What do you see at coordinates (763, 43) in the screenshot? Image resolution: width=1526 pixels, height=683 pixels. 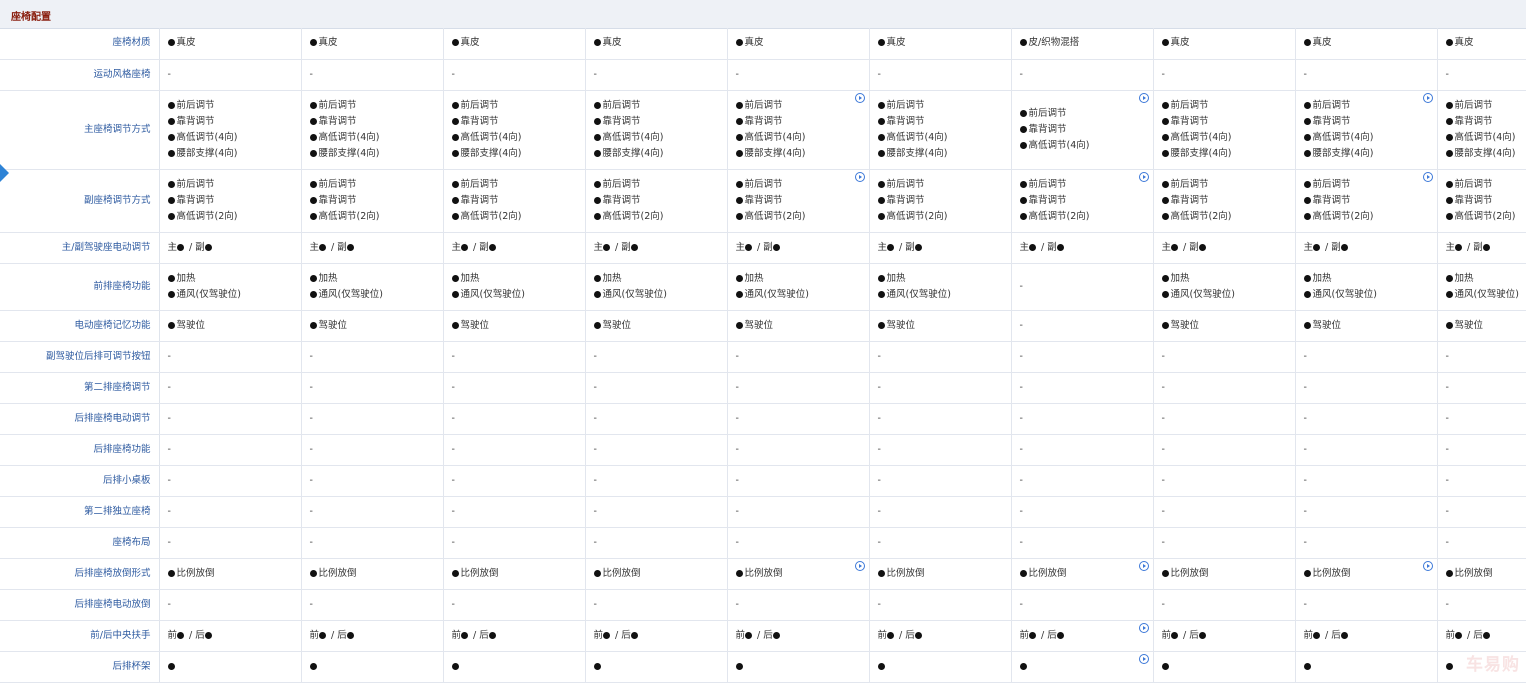 I see `spec-row: 座椅材质真皮真皮真皮真皮真皮真皮皮/织物混搭真皮真皮真皮` at bounding box center [763, 43].